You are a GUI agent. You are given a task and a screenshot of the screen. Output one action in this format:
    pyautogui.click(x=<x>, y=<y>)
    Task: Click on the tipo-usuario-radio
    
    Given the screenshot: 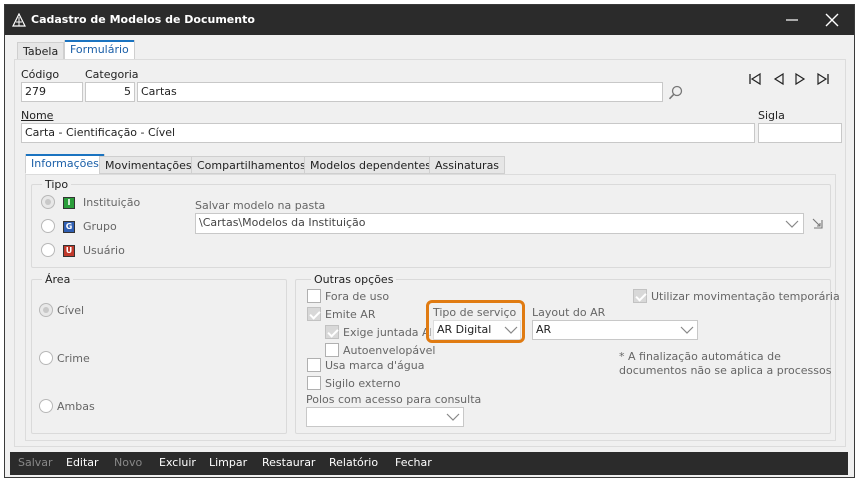 What is the action you would take?
    pyautogui.click(x=48, y=250)
    